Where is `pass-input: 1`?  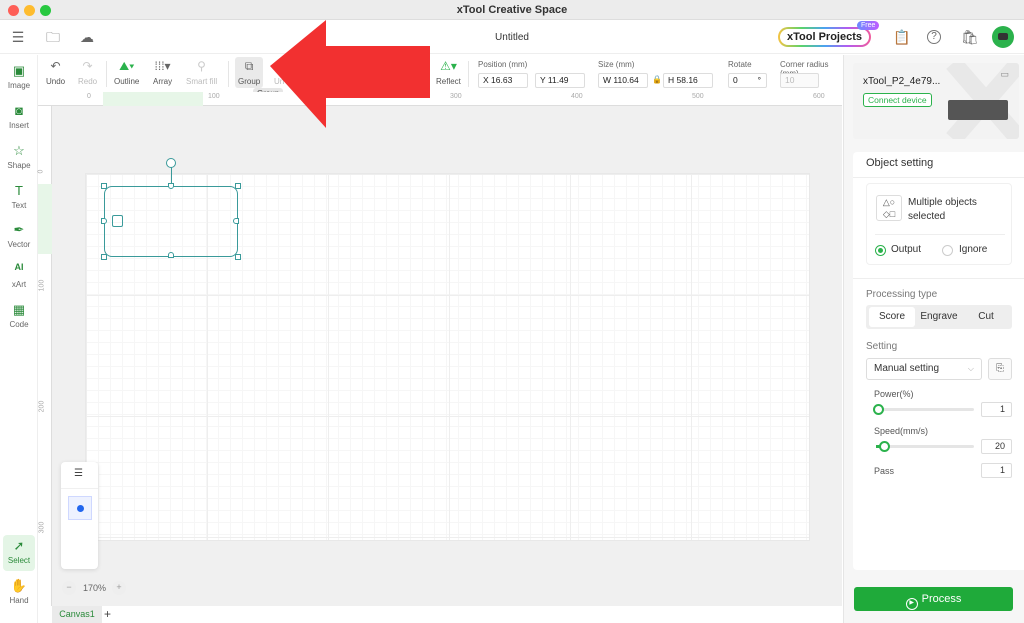 pass-input: 1 is located at coordinates (996, 470).